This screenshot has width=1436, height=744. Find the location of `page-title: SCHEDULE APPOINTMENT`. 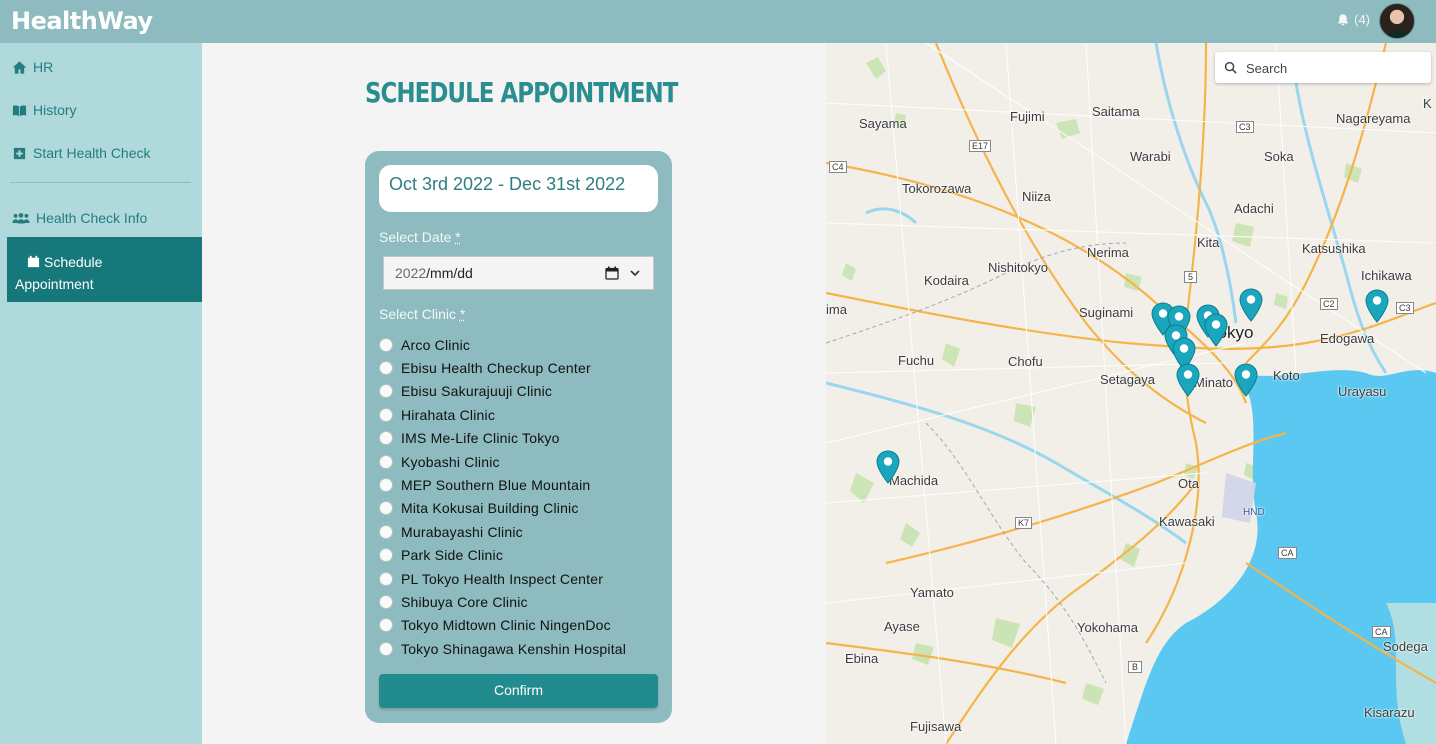

page-title: SCHEDULE APPOINTMENT is located at coordinates (521, 92).